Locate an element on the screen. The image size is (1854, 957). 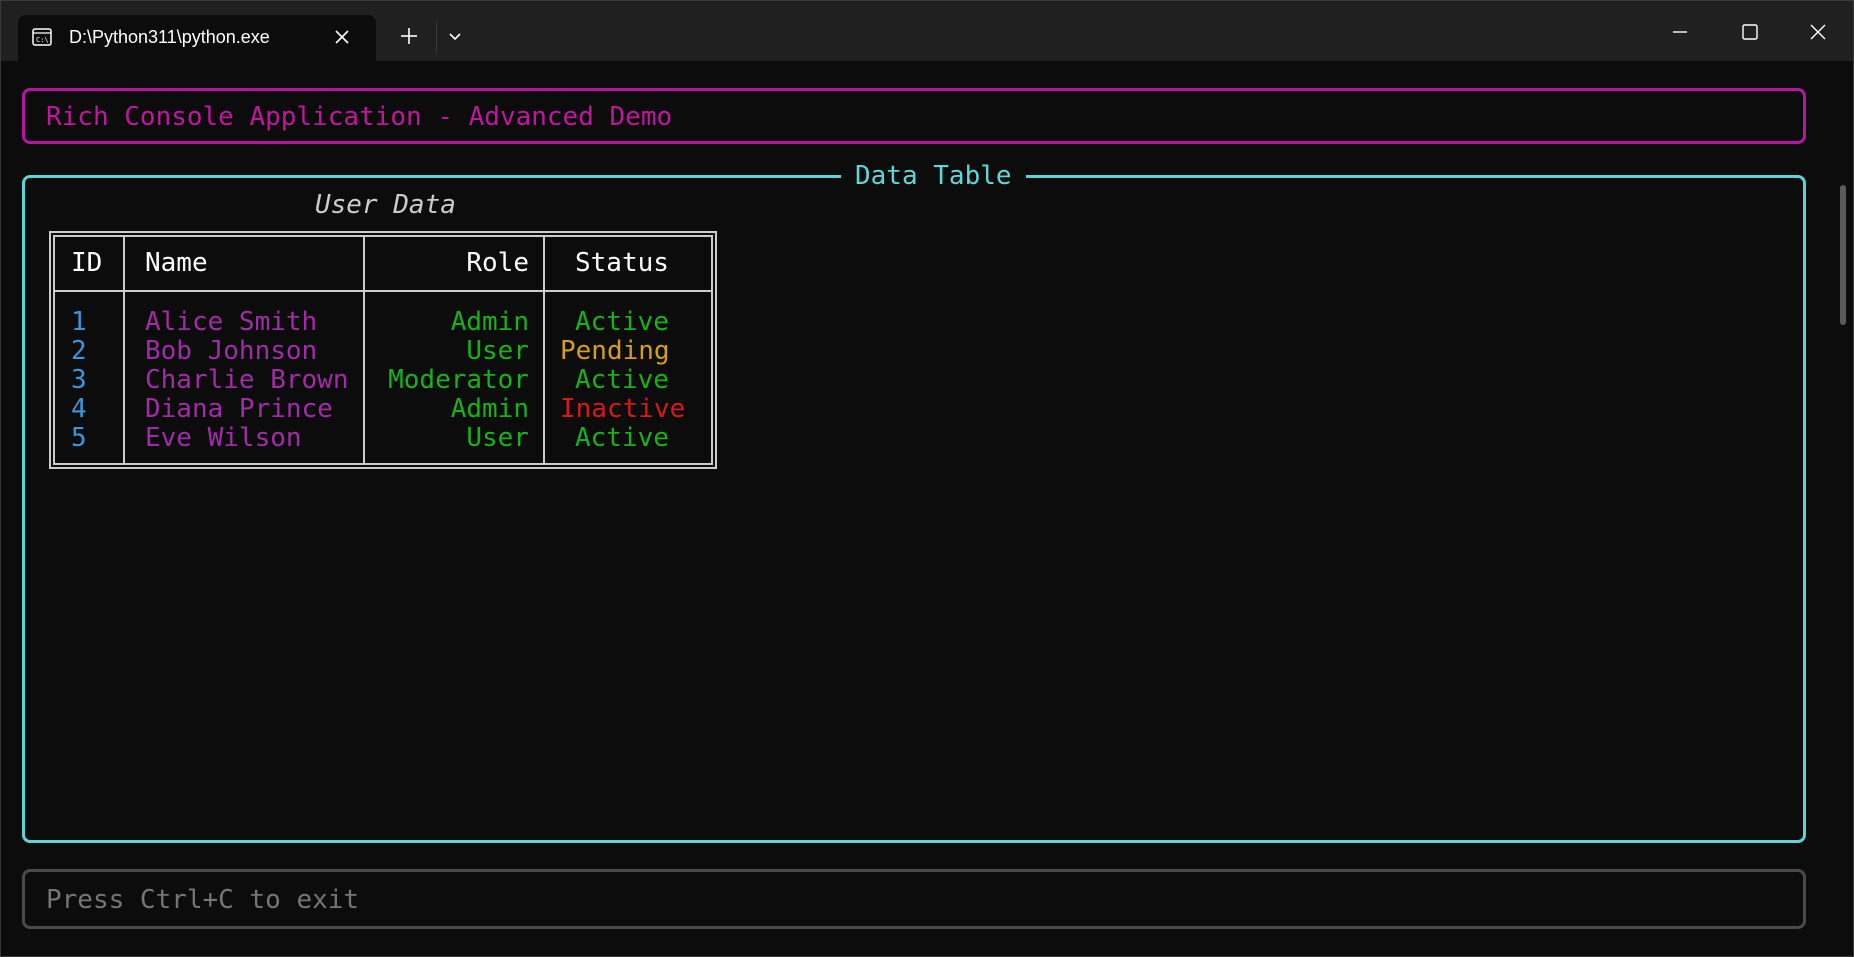
cell-name: Charlie Brown is located at coordinates (247, 380).